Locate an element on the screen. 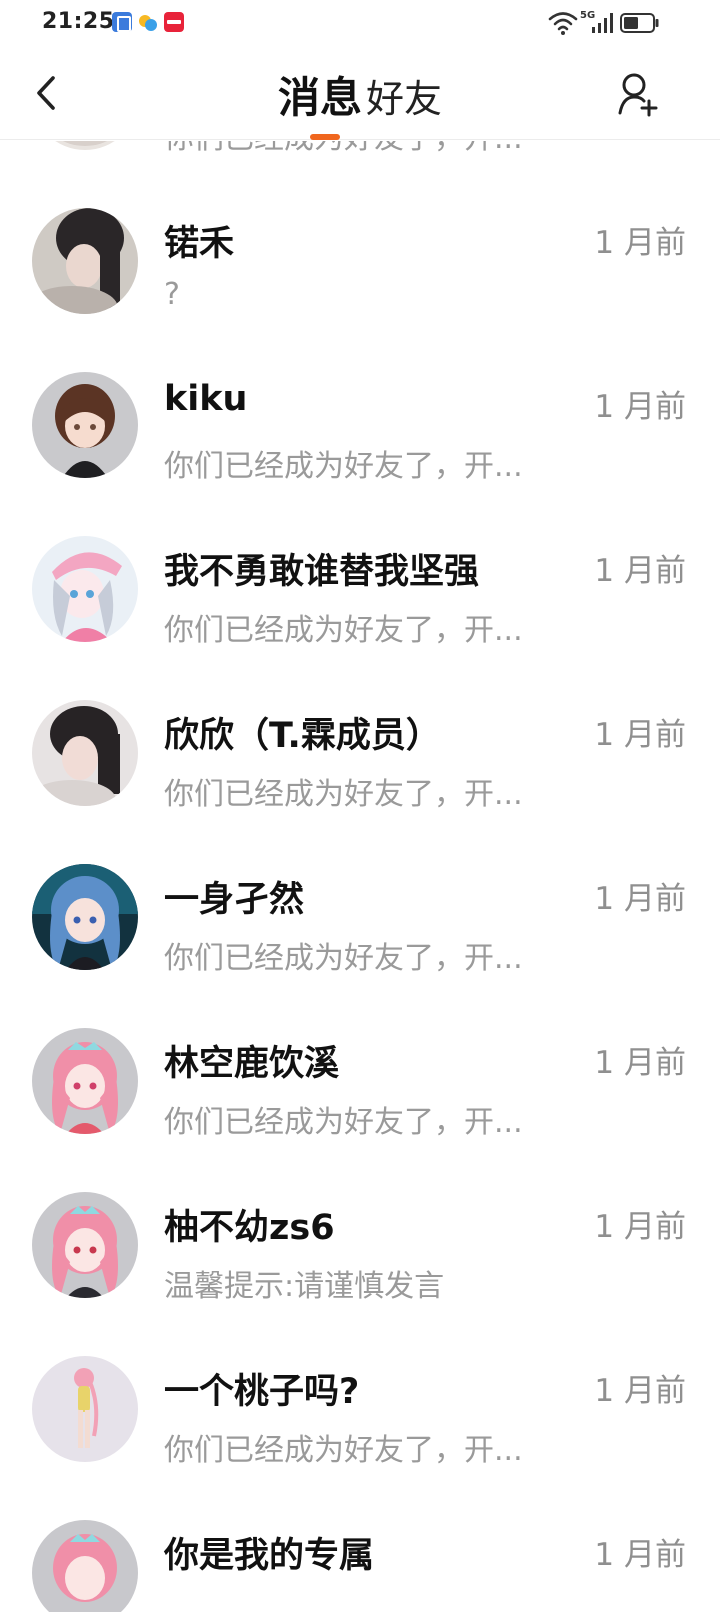 The height and width of the screenshot is (1612, 720). tab-bar: 消息 好友 is located at coordinates (360, 102).